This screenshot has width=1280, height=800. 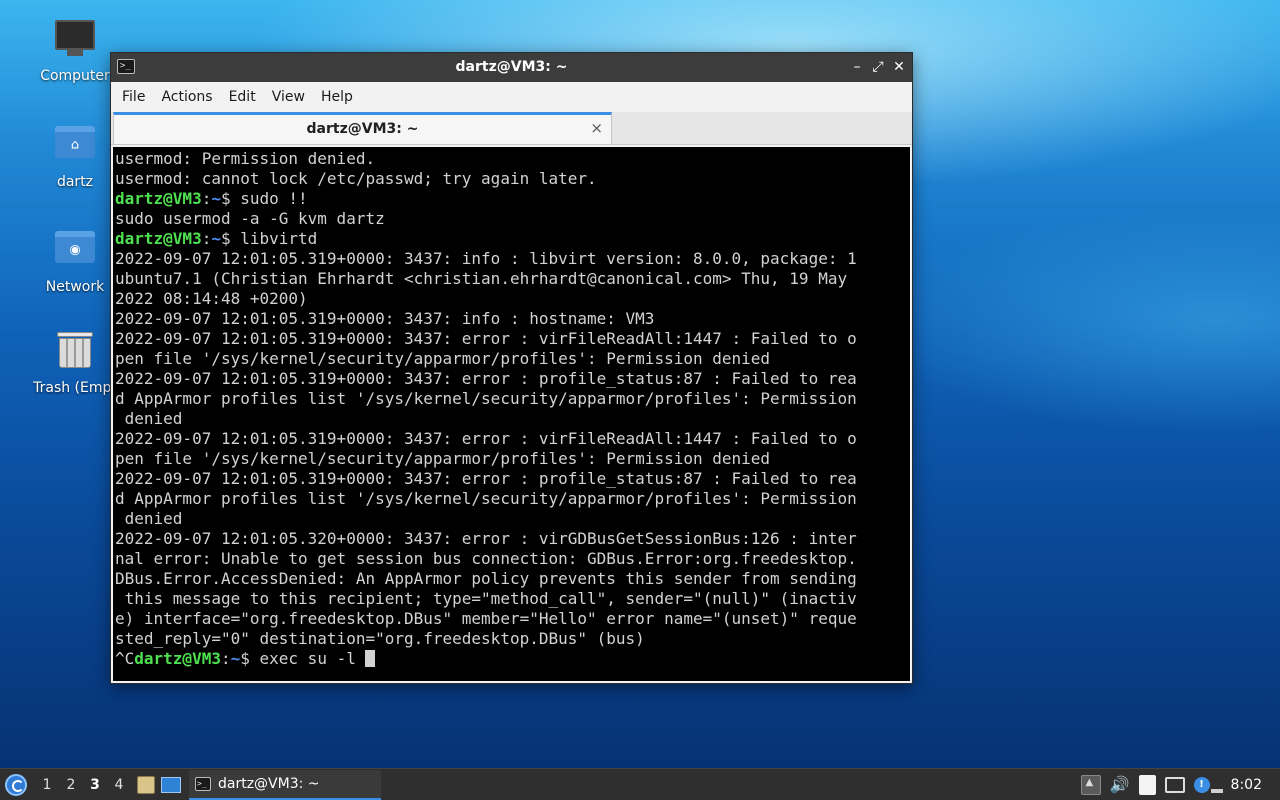 I want to click on workspace-1: 1, so click(x=47, y=785).